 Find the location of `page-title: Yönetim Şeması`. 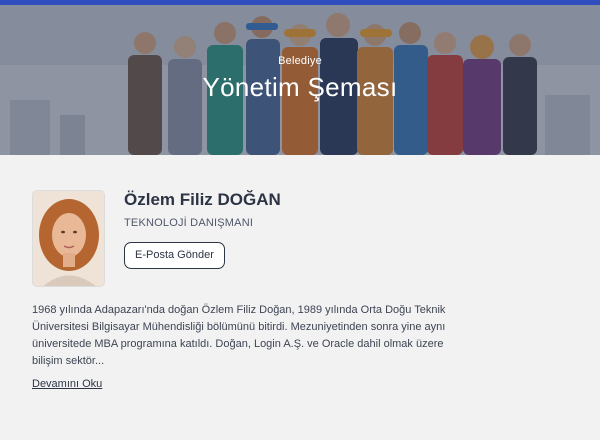

page-title: Yönetim Şeması is located at coordinates (300, 87).